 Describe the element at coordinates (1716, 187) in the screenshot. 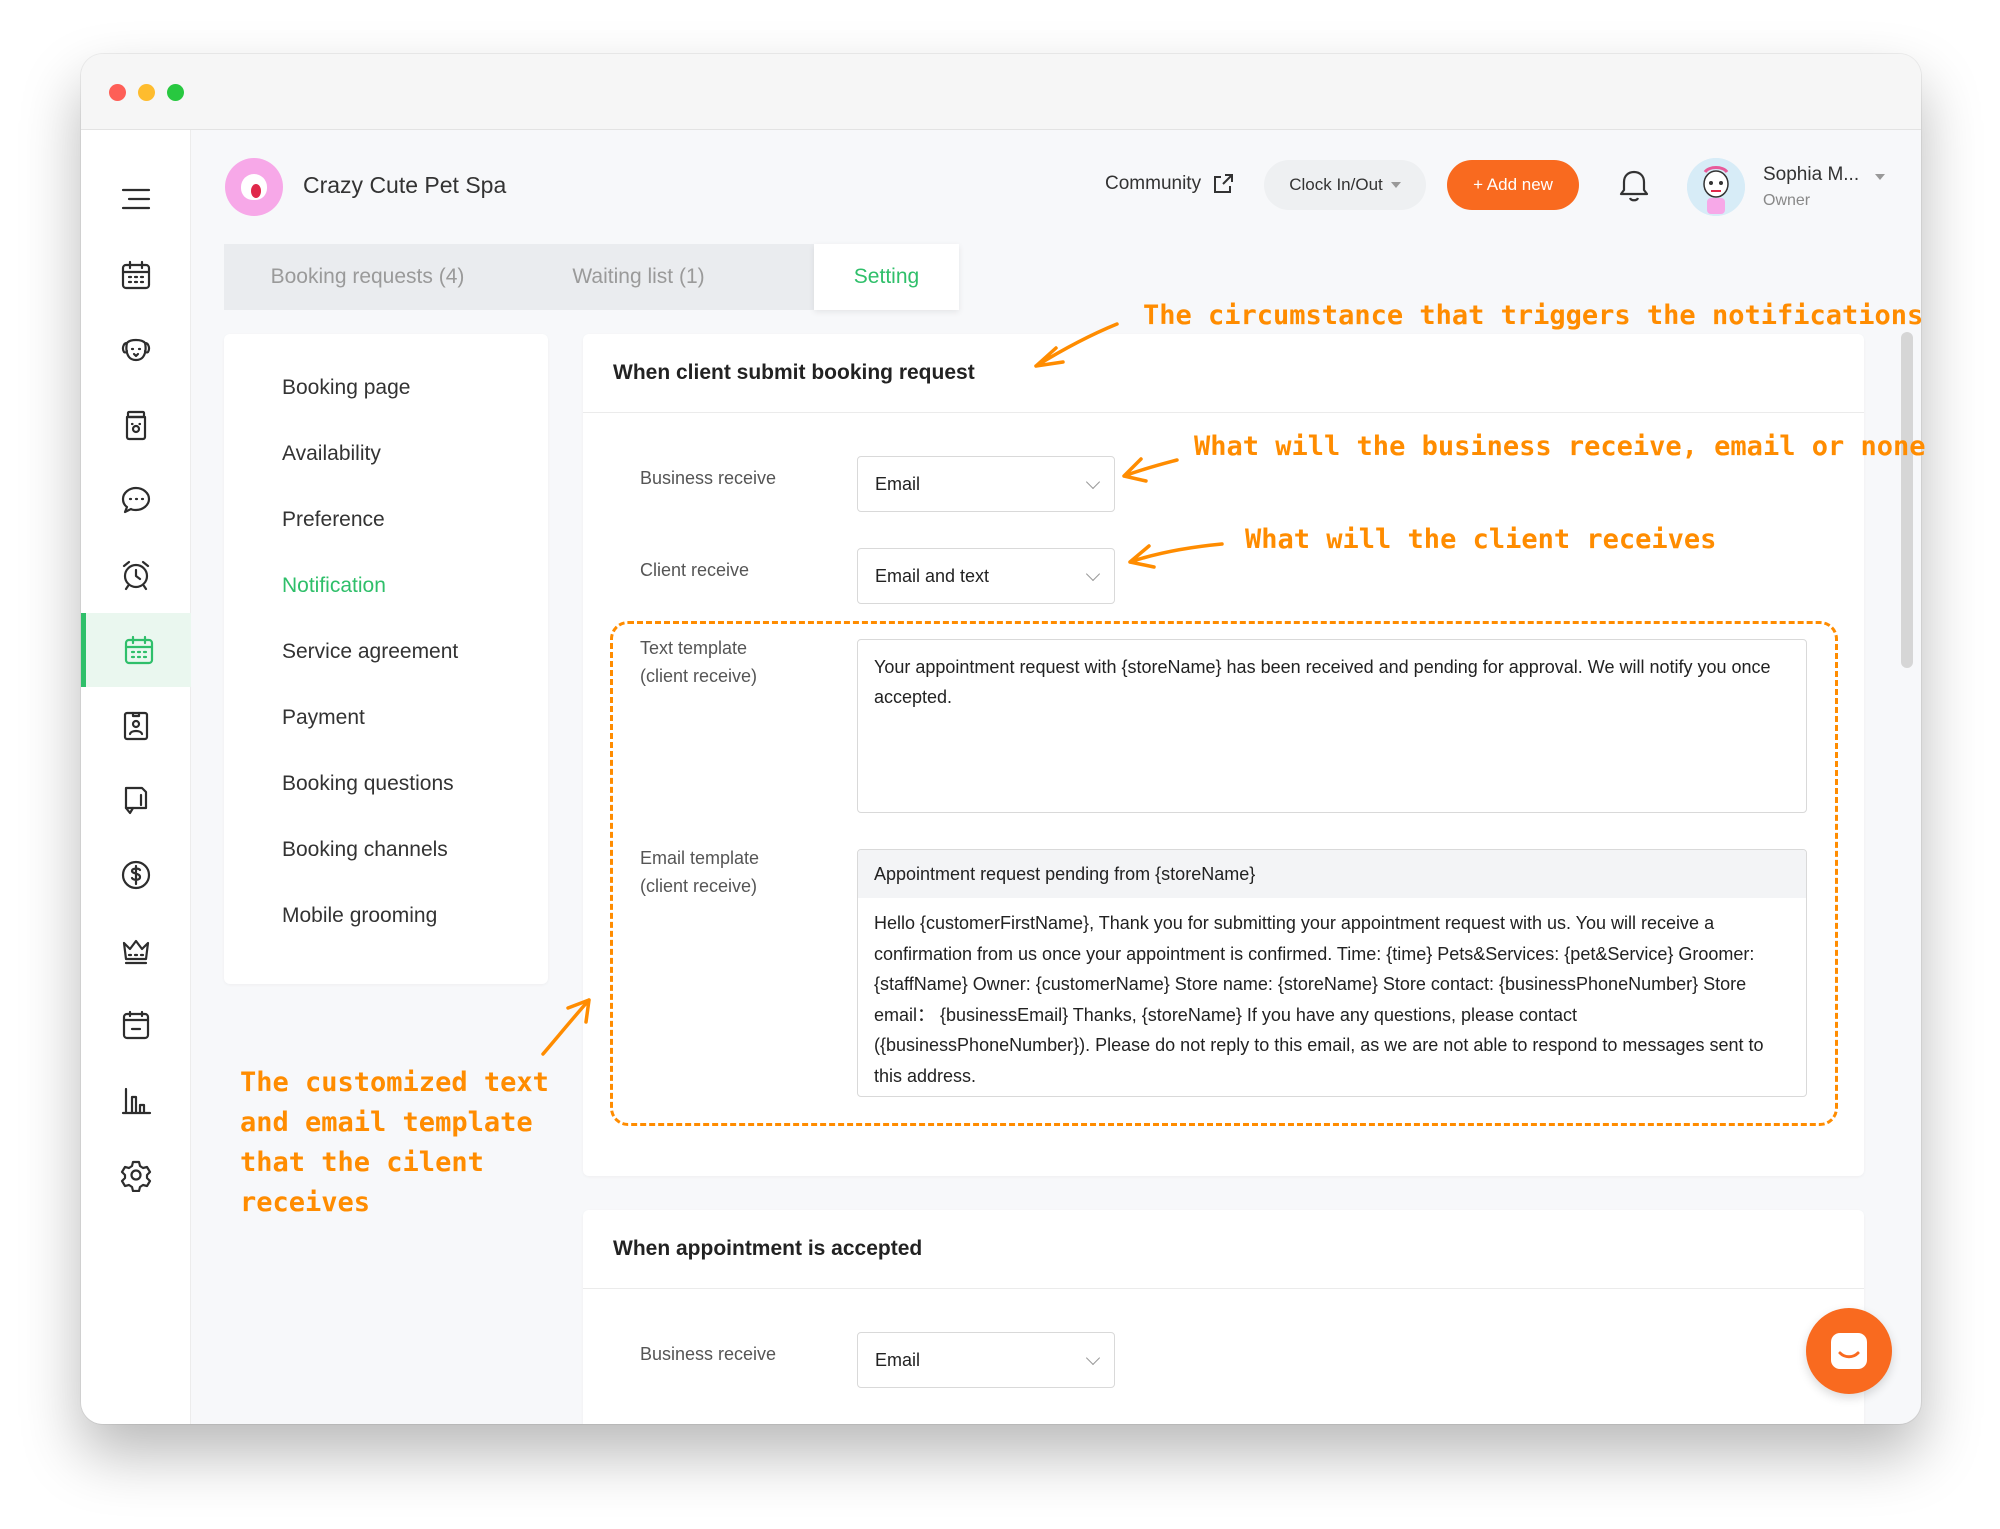

I see `user-avatar` at that location.